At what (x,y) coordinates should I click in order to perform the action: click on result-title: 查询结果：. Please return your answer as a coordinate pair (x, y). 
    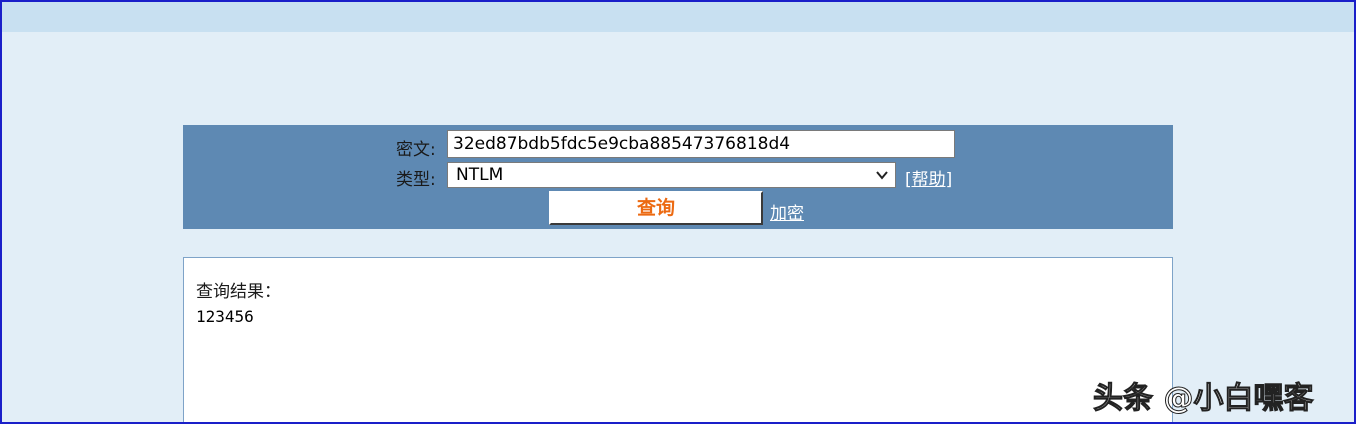
    Looking at the image, I should click on (238, 292).